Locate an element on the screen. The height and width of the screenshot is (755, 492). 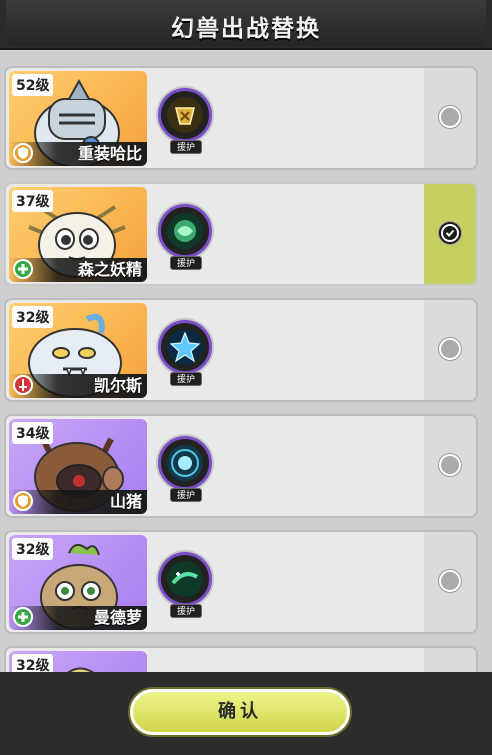
check-icon is located at coordinates (450, 233).